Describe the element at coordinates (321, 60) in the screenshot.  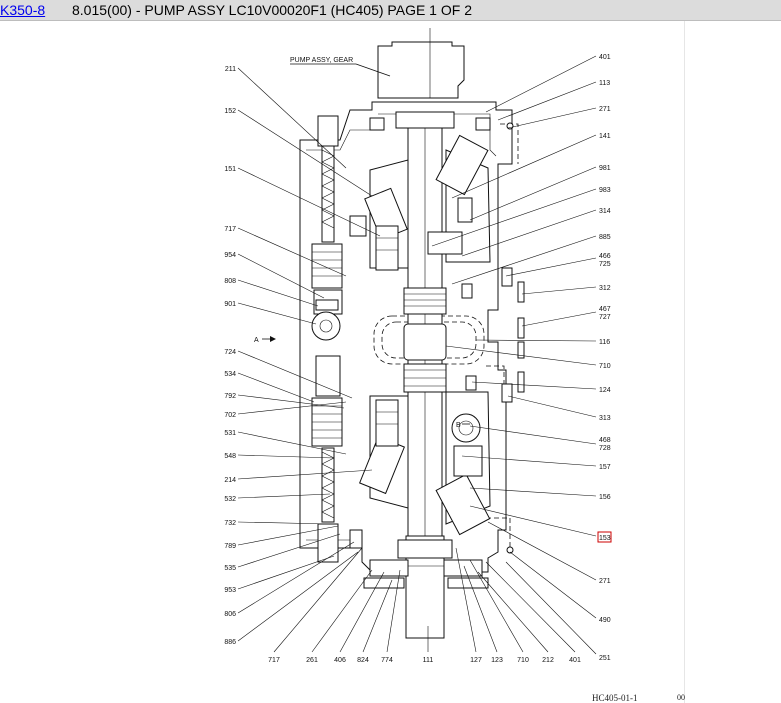
I see `gear-pump-note: PUMP ASSY, GEAR` at that location.